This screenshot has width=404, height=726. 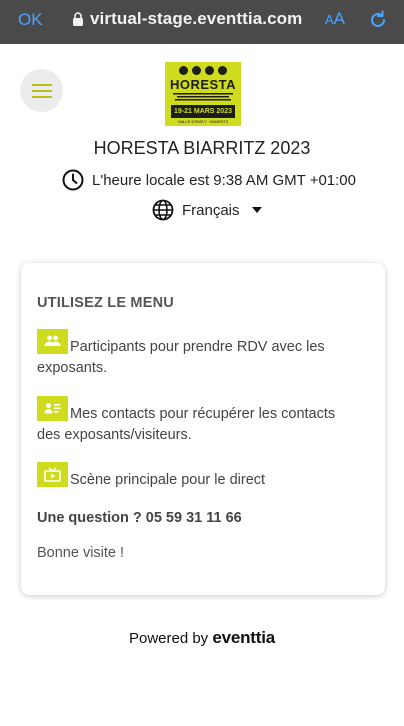 I want to click on hamburger-icon, so click(x=41, y=90).